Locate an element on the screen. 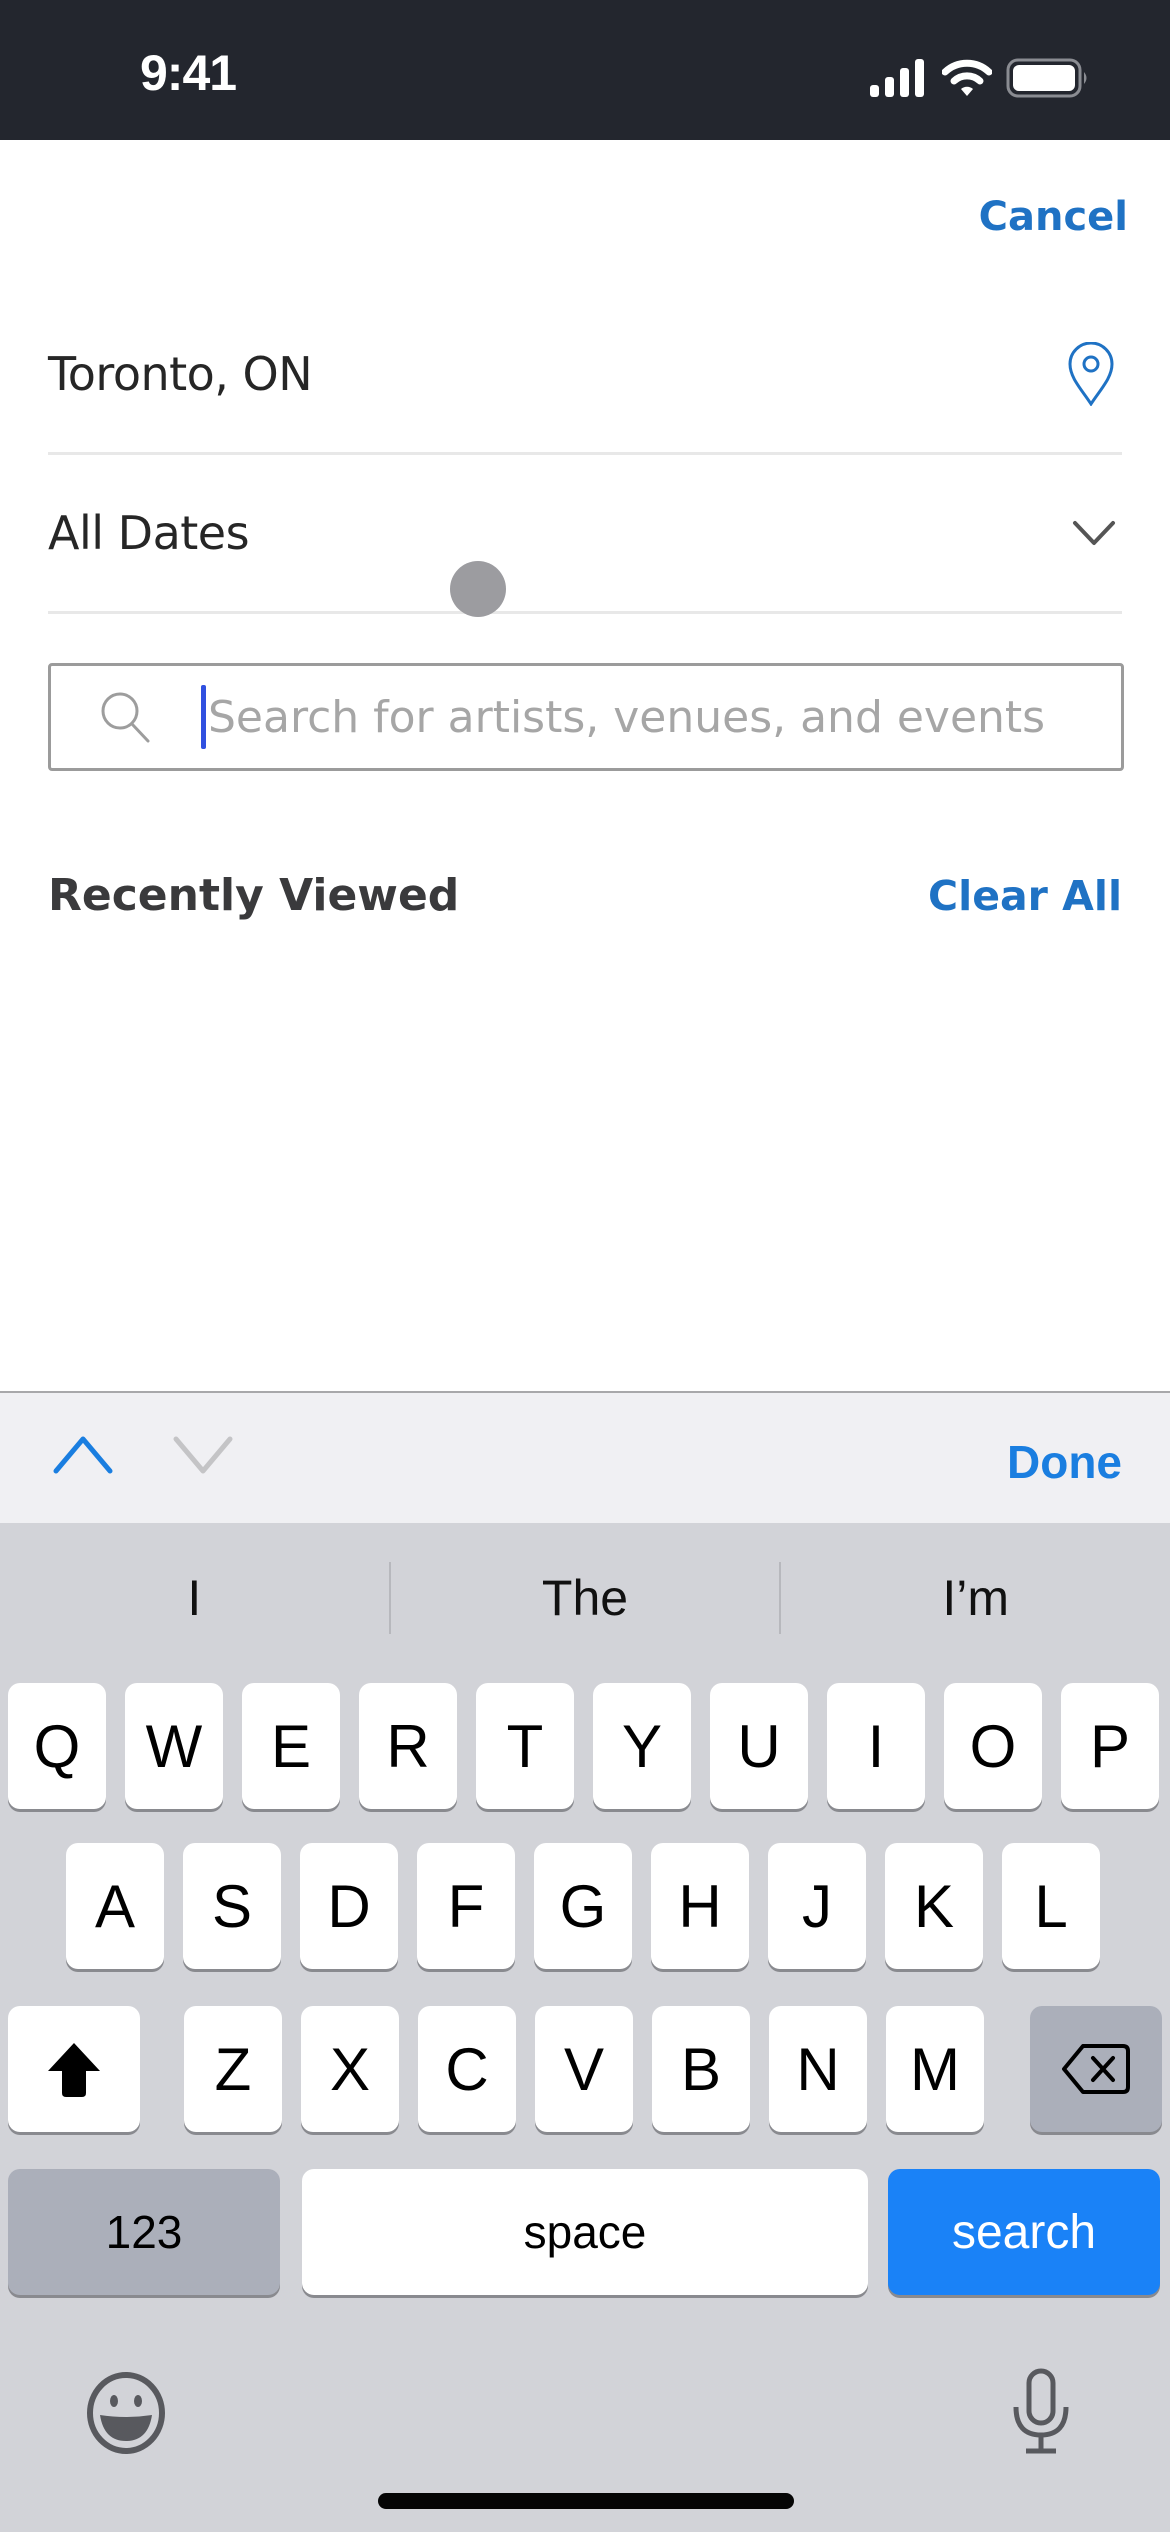 Image resolution: width=1170 pixels, height=2532 pixels. key-c: C is located at coordinates (467, 2069).